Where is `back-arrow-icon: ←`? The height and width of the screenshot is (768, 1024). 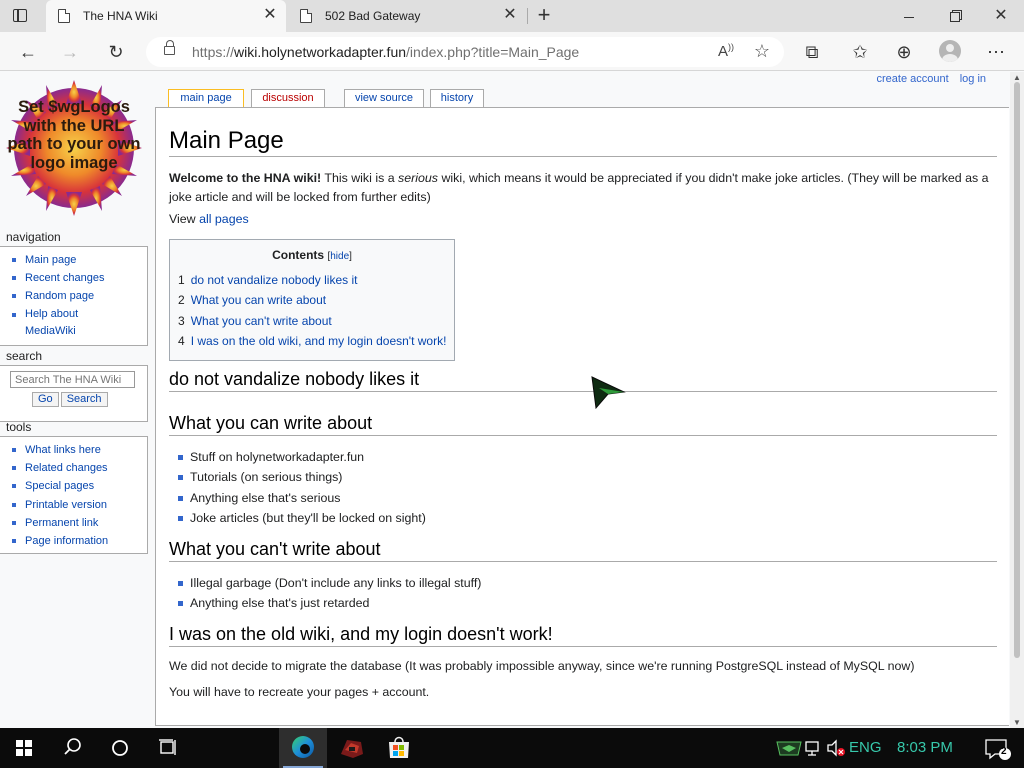 back-arrow-icon: ← is located at coordinates (28, 52).